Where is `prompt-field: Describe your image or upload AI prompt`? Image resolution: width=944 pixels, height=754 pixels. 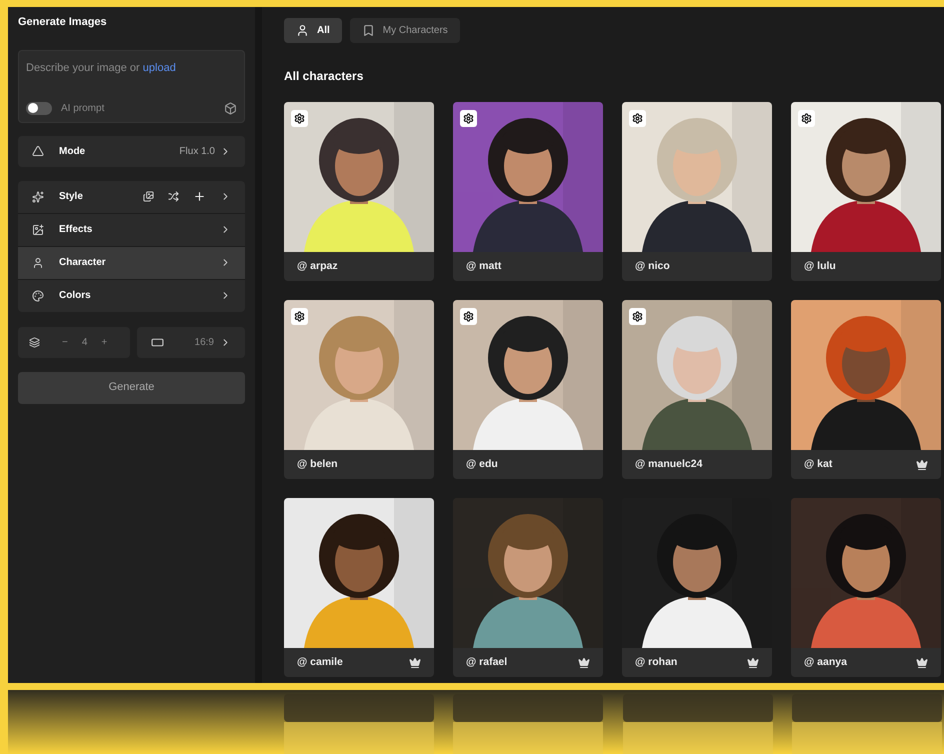
prompt-field: Describe your image or upload AI prompt is located at coordinates (131, 86).